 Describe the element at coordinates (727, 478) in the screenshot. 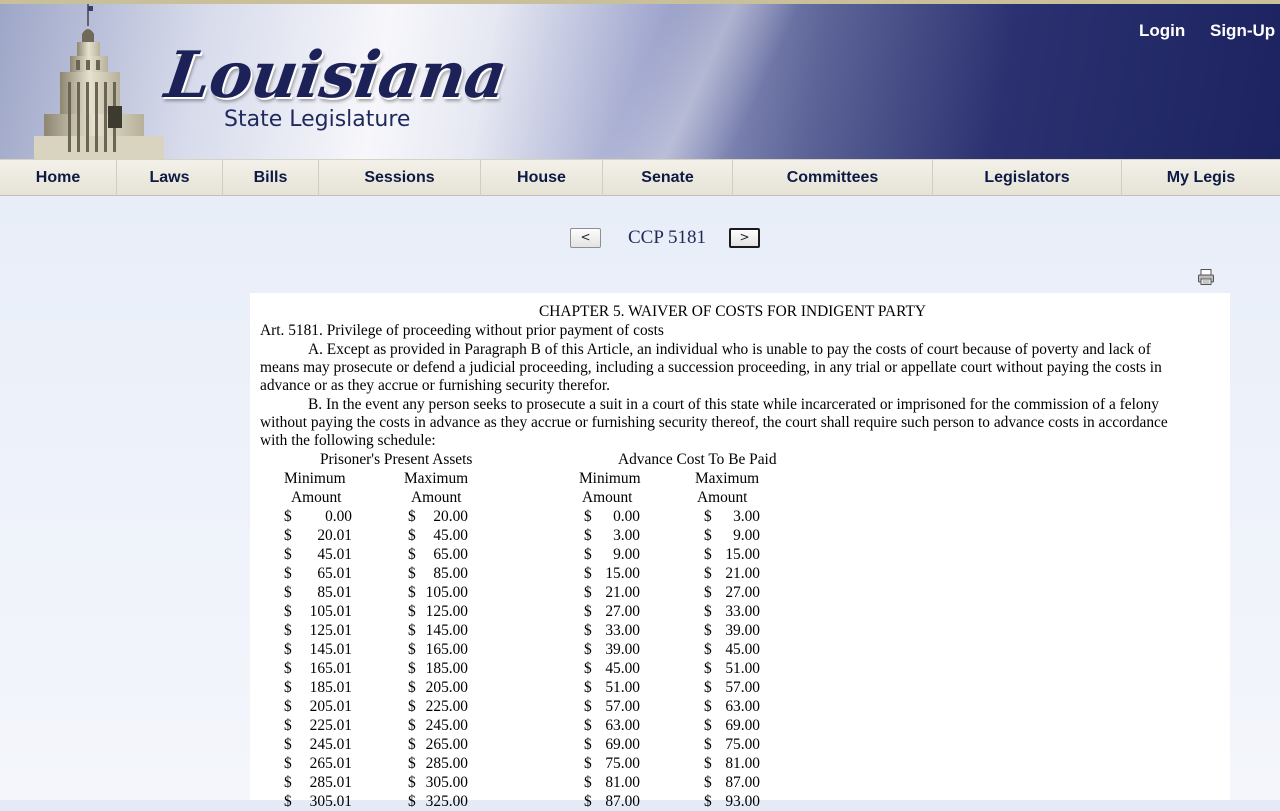

I see `table-column-header: Maximum` at that location.